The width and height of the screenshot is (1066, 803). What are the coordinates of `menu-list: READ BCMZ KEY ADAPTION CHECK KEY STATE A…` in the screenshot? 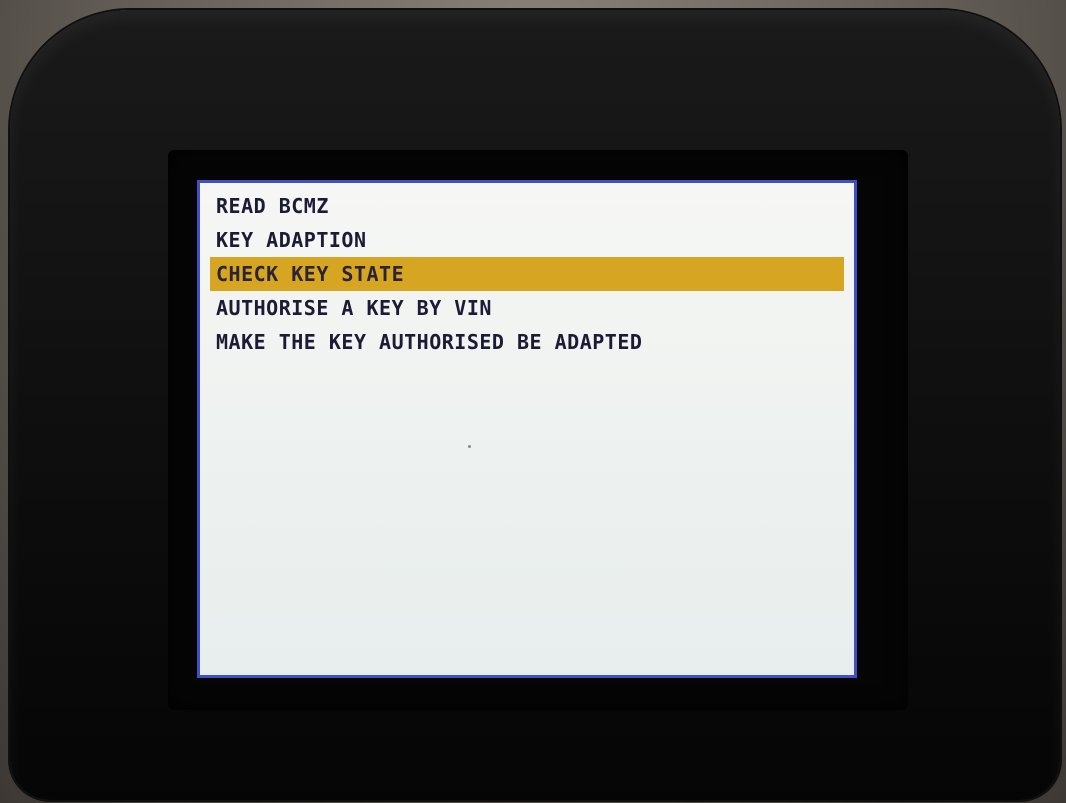 It's located at (527, 274).